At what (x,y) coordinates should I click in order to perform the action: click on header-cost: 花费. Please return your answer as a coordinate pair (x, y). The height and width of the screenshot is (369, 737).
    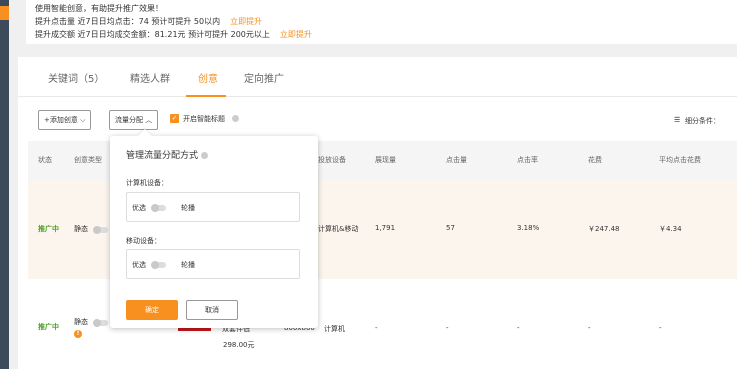
    Looking at the image, I should click on (595, 160).